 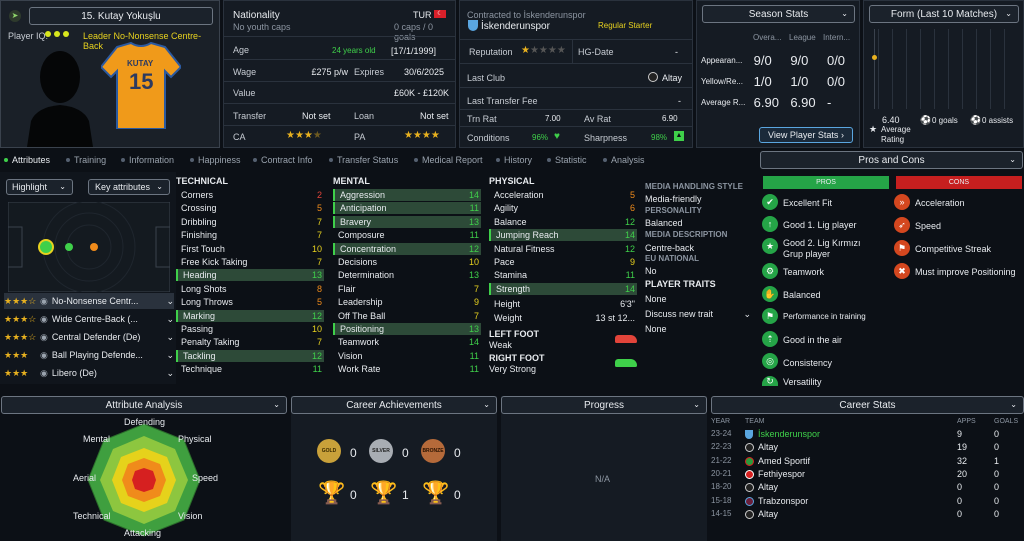 What do you see at coordinates (867, 435) in the screenshot?
I see `table-row: 23-24 İskenderunspor 9 0` at bounding box center [867, 435].